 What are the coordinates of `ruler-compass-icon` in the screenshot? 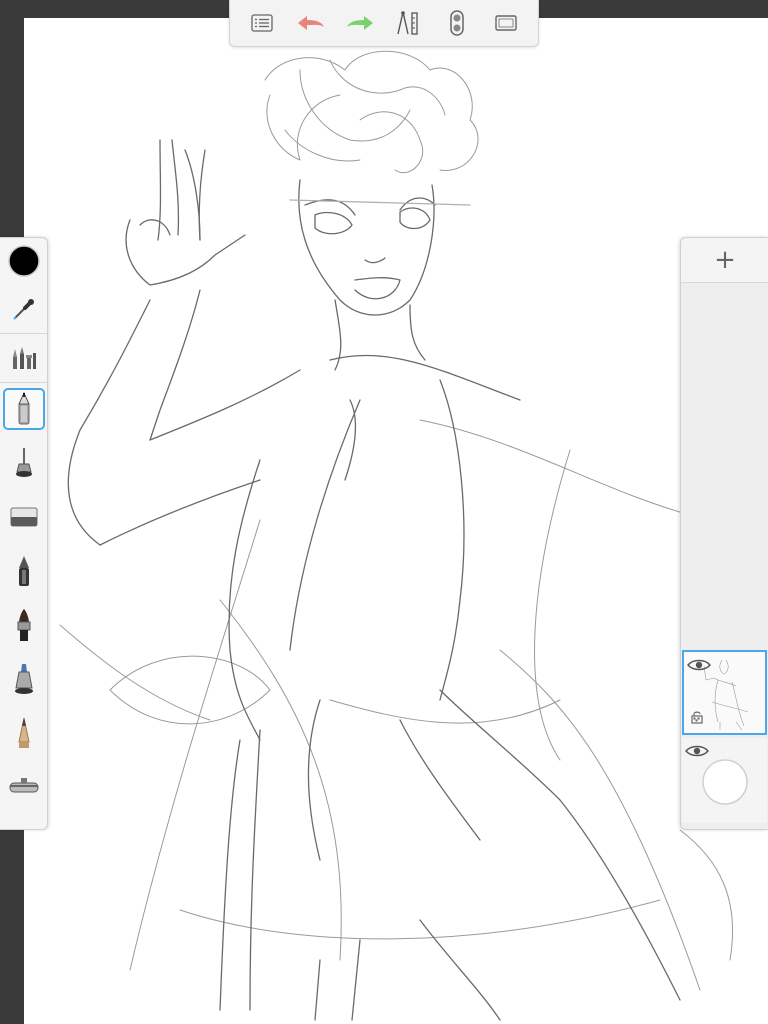 It's located at (407, 23).